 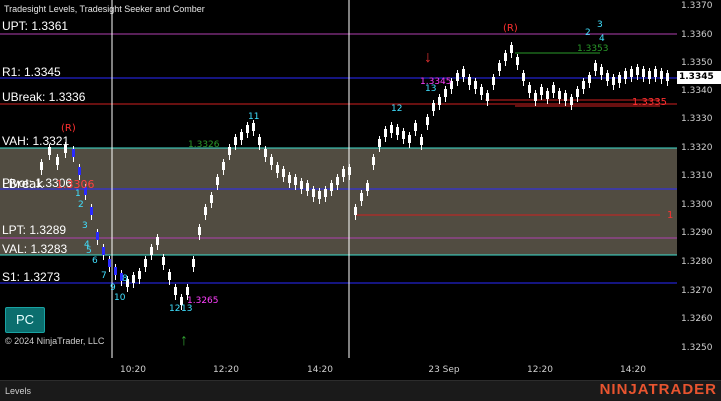 I want to click on red-price-tag: 1.3335, so click(x=649, y=102).